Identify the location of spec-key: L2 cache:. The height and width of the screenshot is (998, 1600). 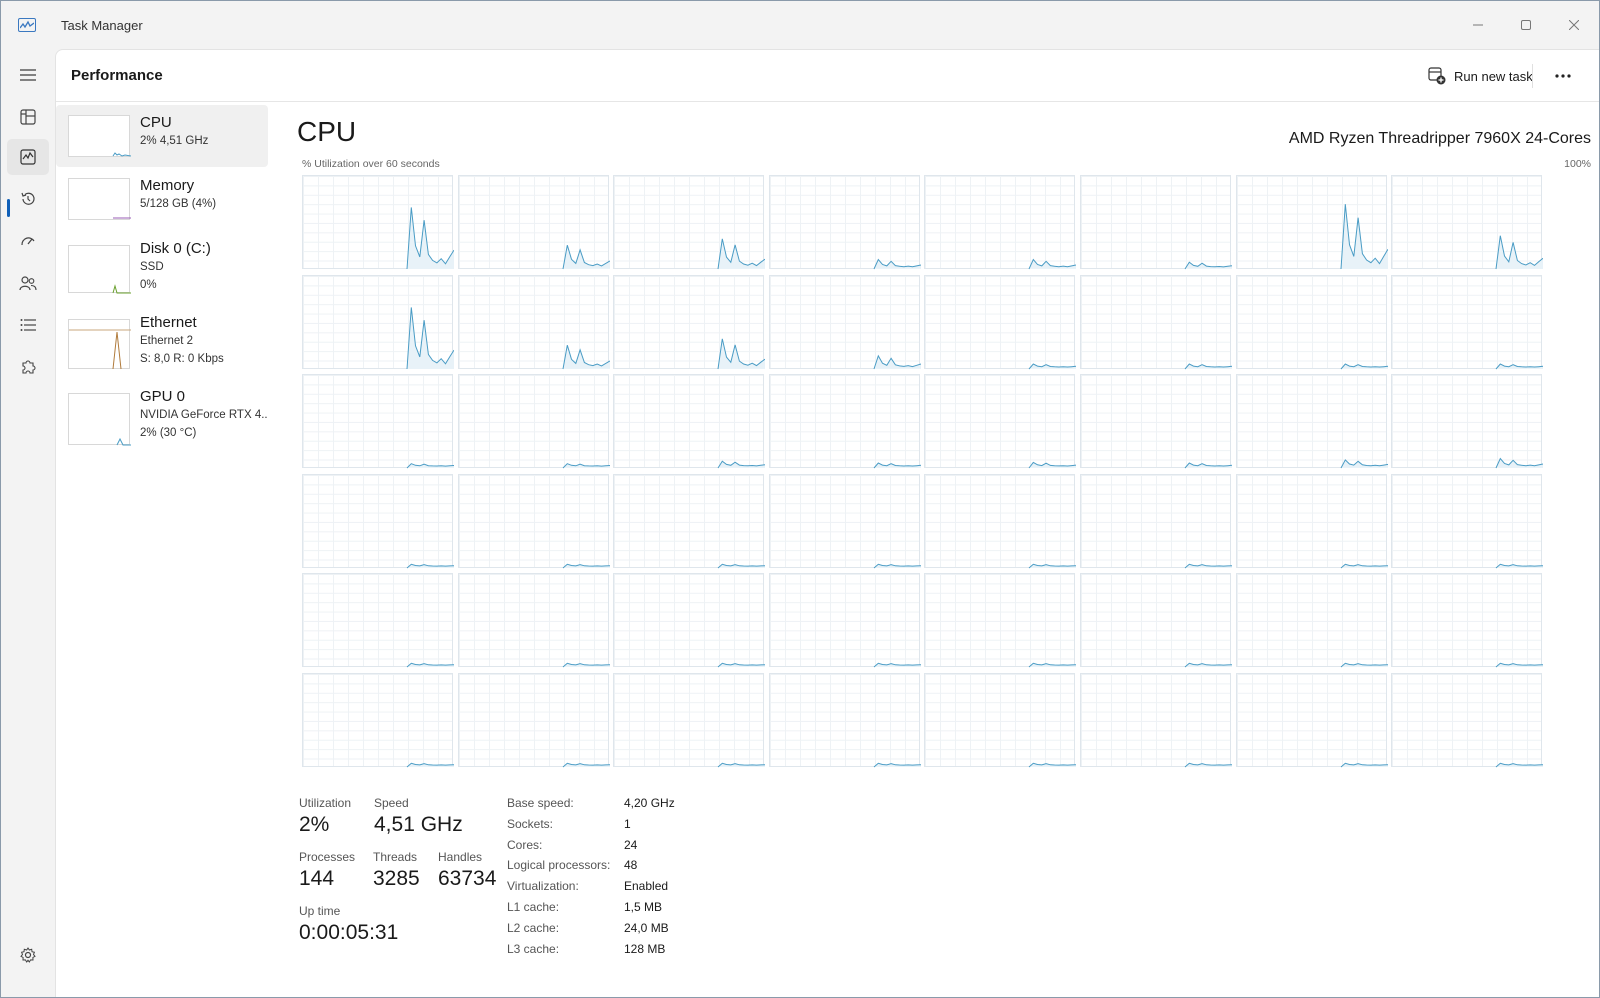
(533, 927).